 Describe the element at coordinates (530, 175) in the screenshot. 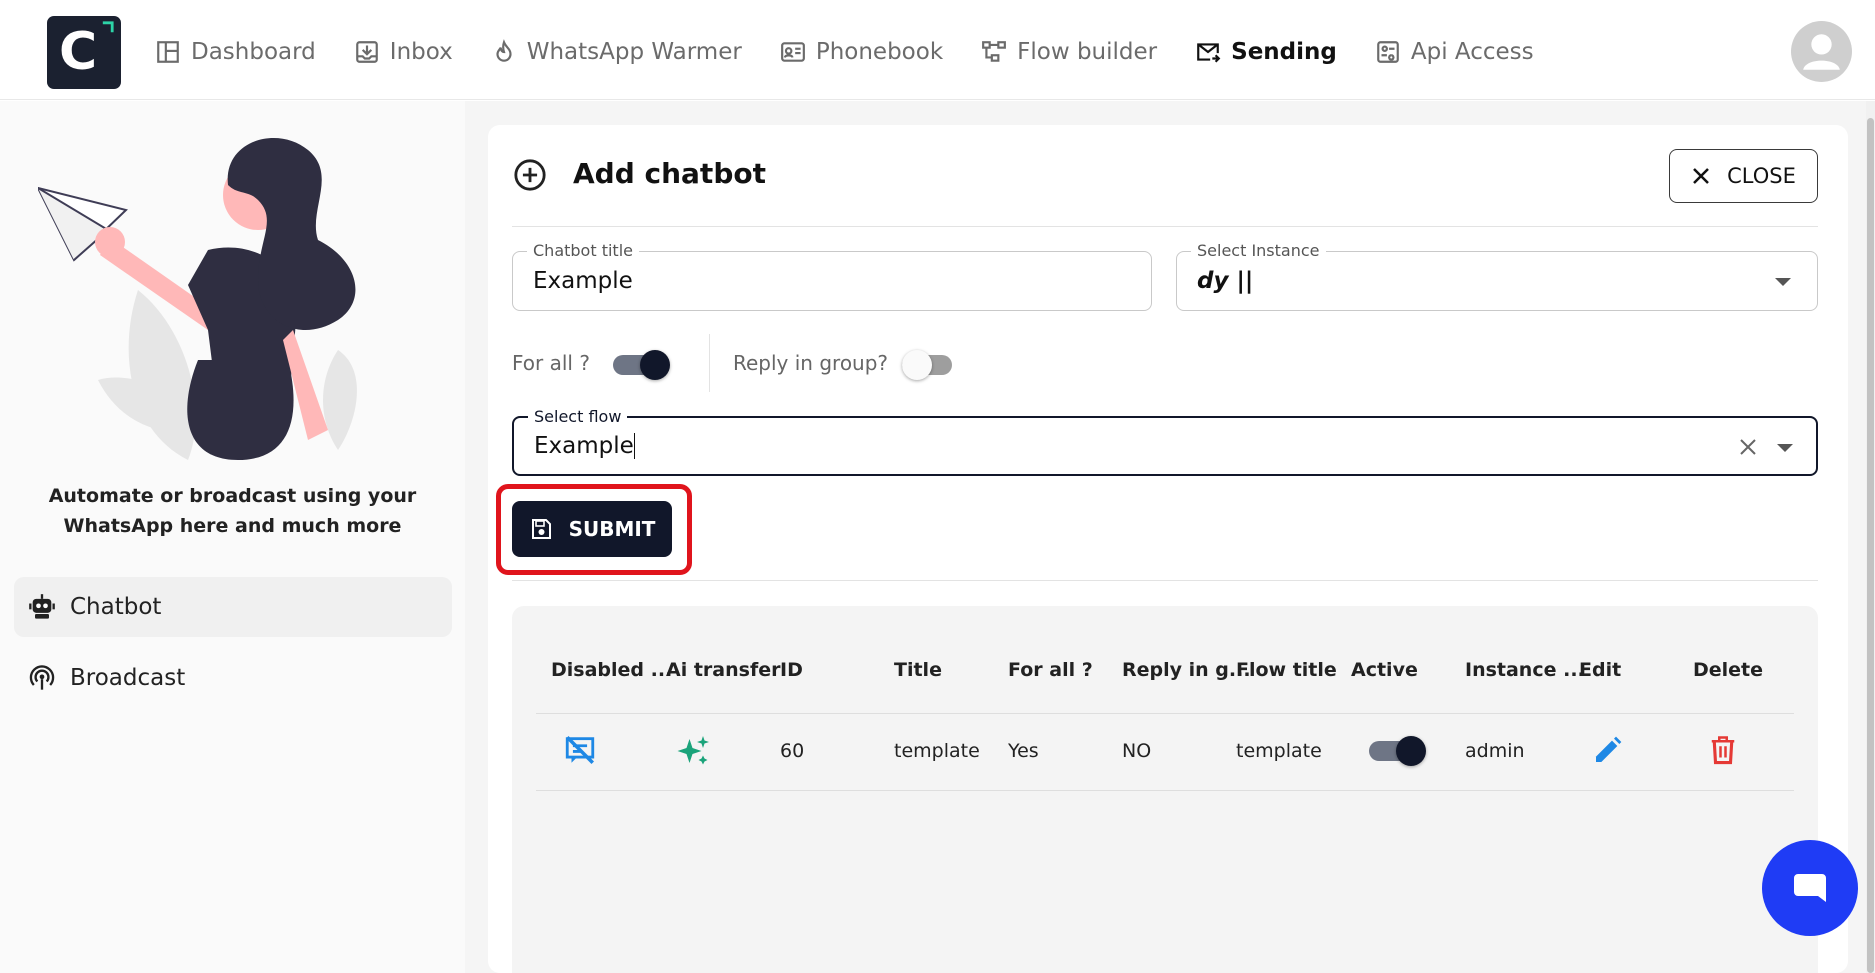

I see `add-circle-icon` at that location.